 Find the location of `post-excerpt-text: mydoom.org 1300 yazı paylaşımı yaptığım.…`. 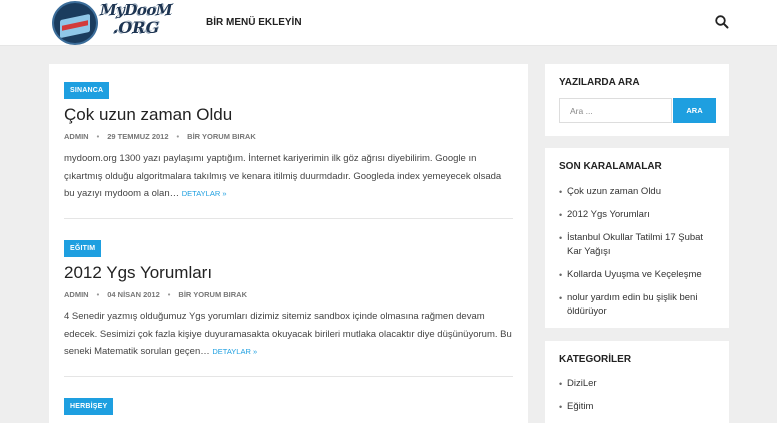

post-excerpt-text: mydoom.org 1300 yazı paylaşımı yaptığım.… is located at coordinates (283, 176).